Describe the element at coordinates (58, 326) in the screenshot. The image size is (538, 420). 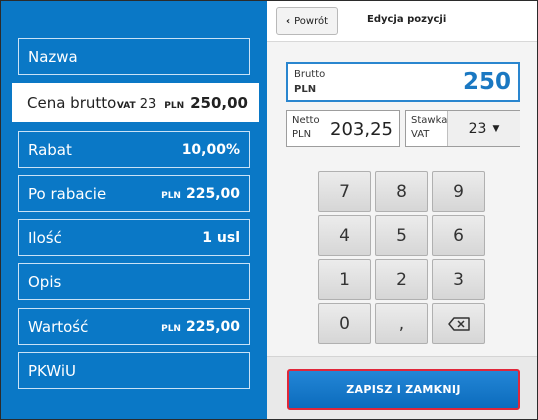
I see `field-label: Wartość` at that location.